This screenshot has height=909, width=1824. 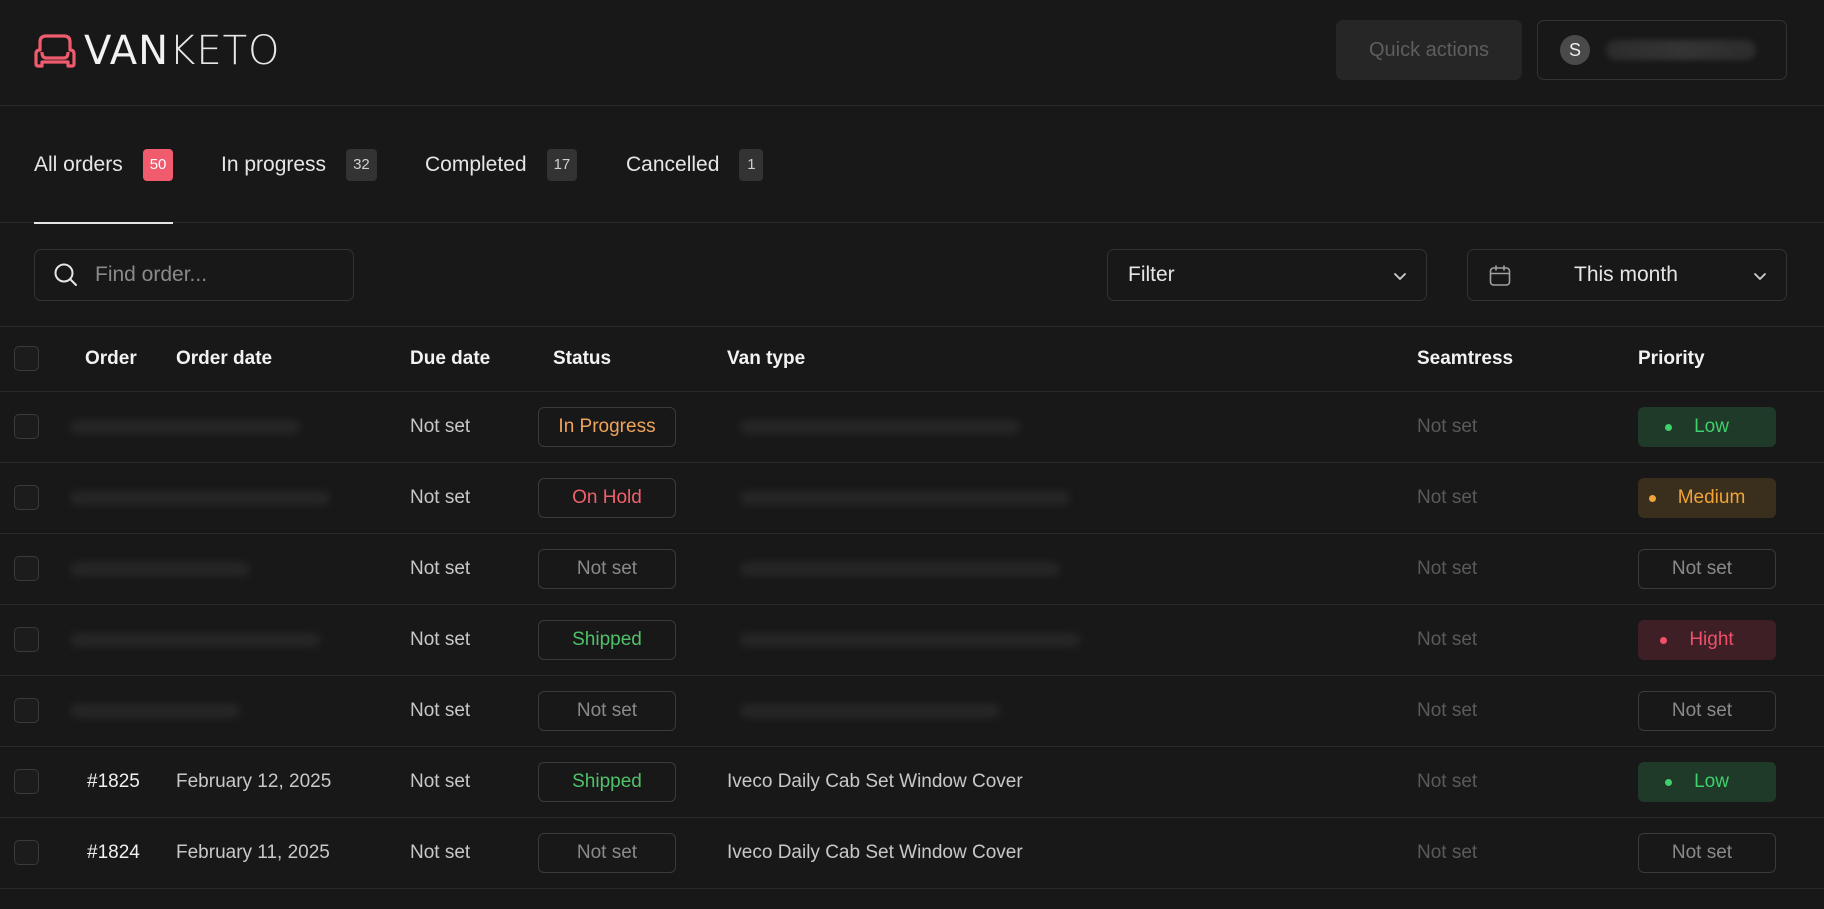 What do you see at coordinates (1711, 497) in the screenshot?
I see `priority-label: Medium` at bounding box center [1711, 497].